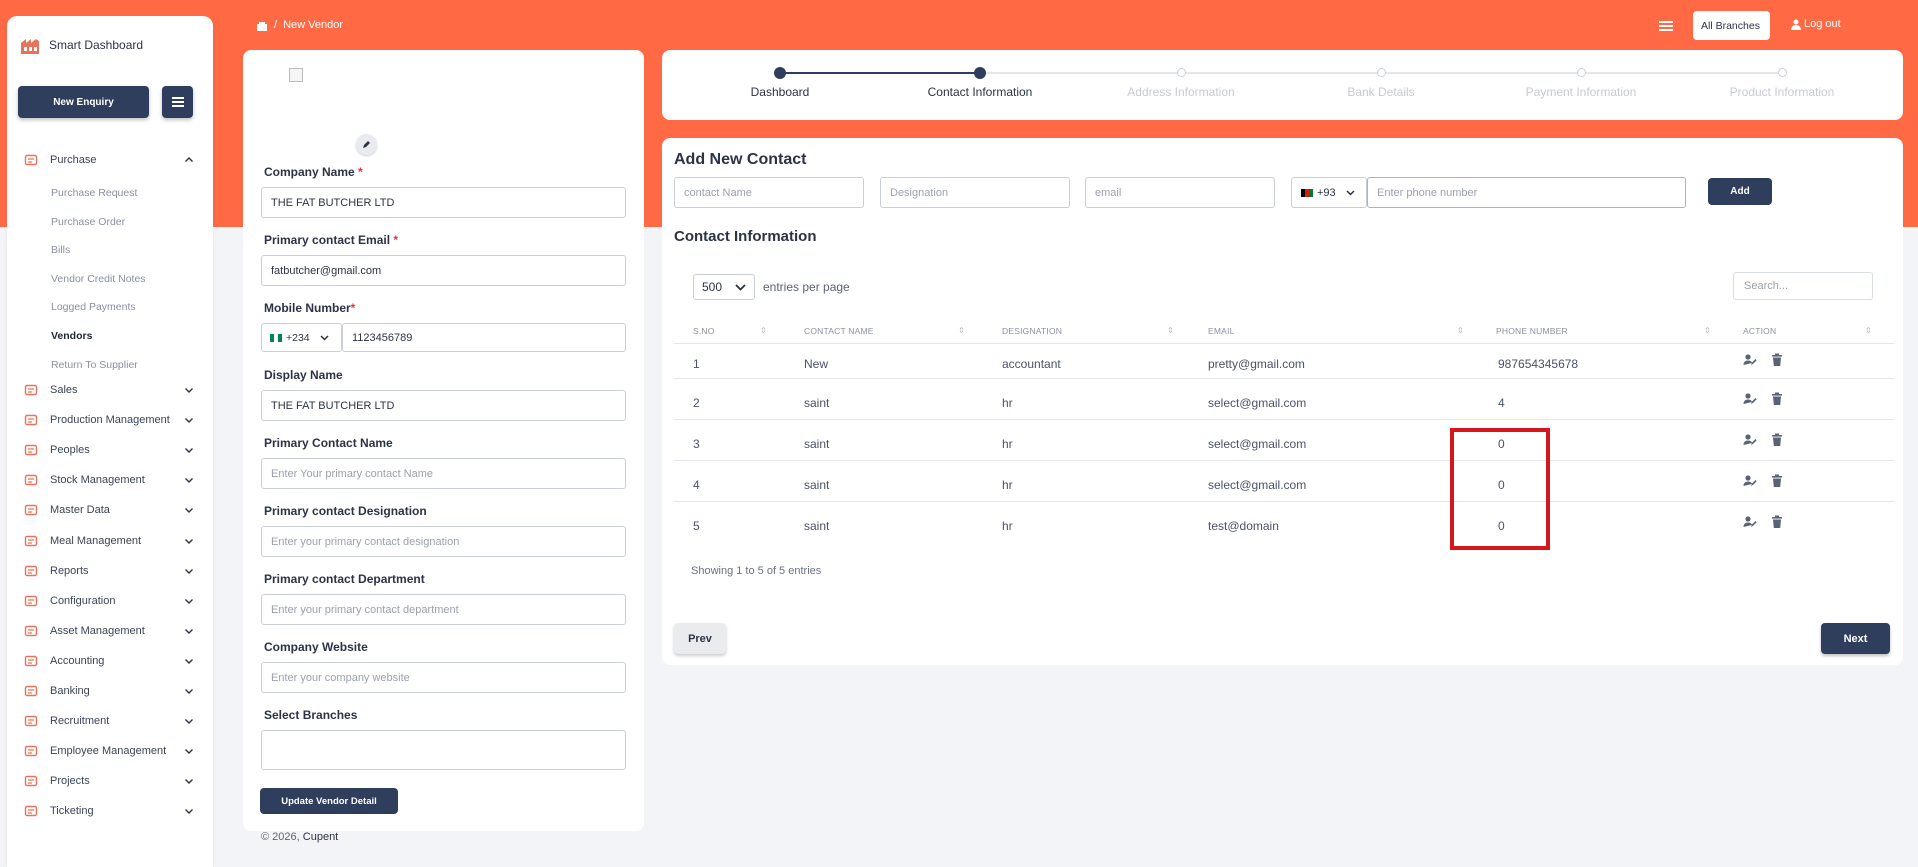 This screenshot has height=867, width=1918. I want to click on prev-button: Prev, so click(700, 638).